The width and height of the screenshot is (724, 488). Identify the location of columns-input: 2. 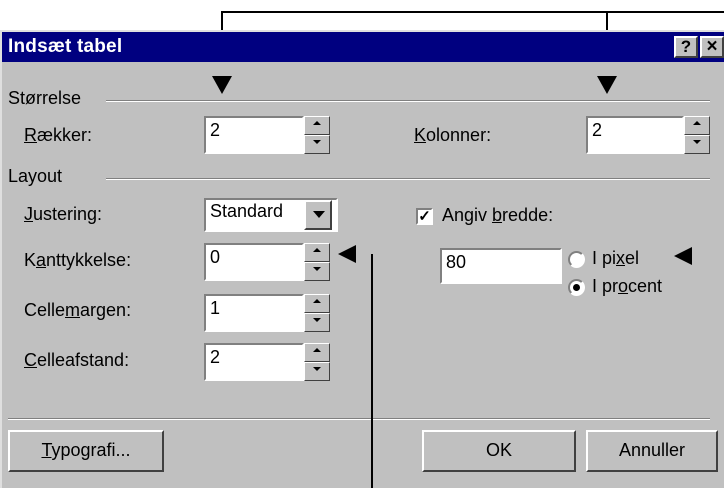
(635, 135).